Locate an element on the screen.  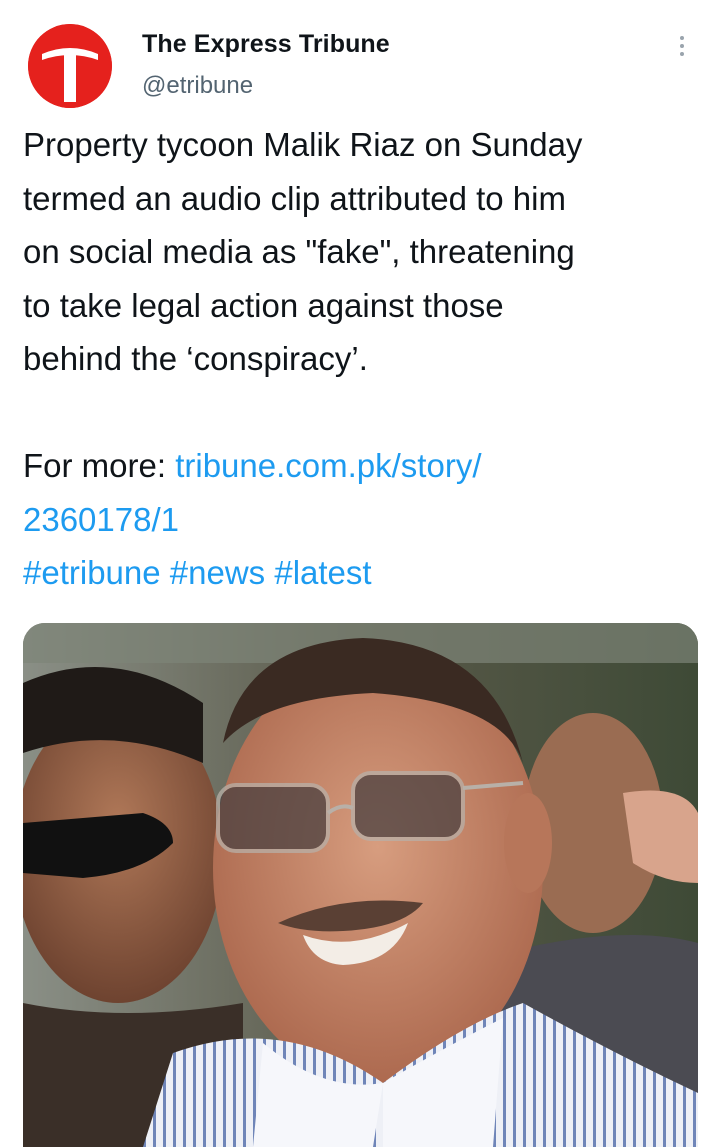
hashtag-link: #etribune is located at coordinates (92, 572).